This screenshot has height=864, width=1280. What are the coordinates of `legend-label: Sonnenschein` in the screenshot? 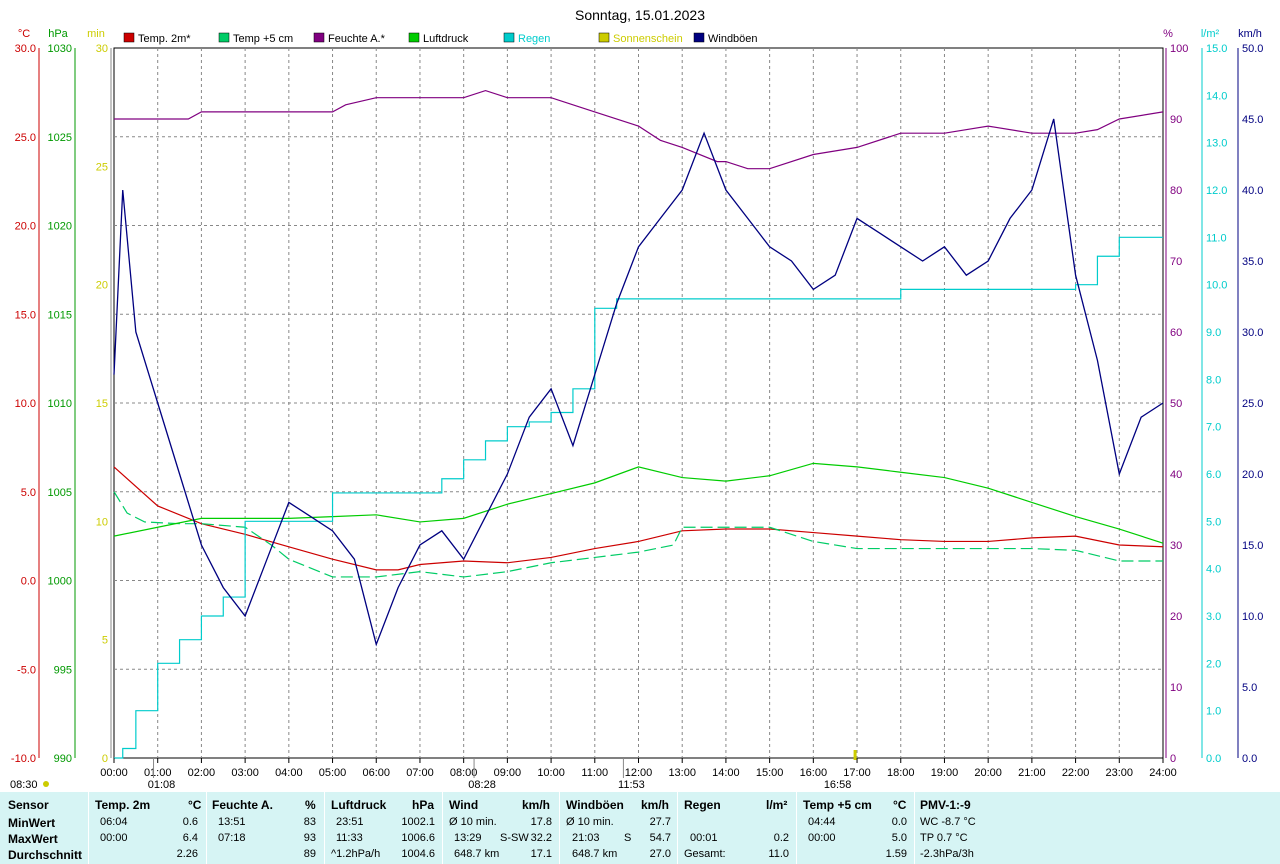 It's located at (648, 39).